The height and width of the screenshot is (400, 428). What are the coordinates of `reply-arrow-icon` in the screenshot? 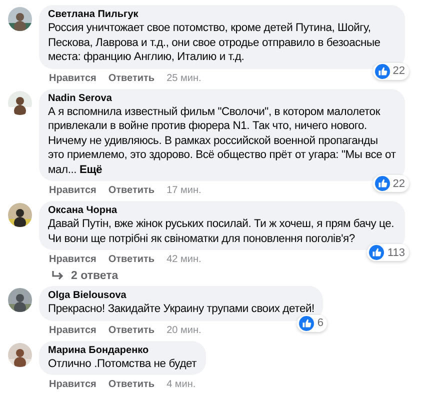 It's located at (58, 276).